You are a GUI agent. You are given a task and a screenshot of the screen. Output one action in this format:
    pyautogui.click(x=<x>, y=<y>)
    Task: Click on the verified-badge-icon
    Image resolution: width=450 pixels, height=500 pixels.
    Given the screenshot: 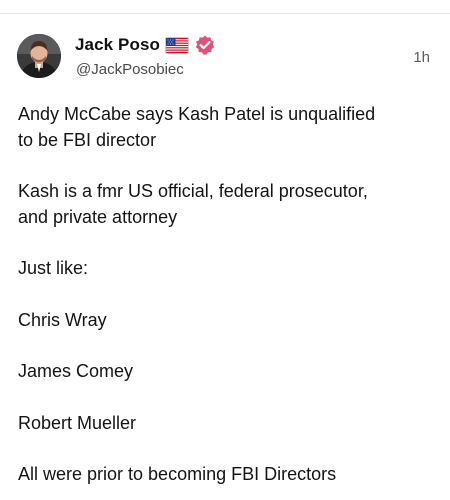 What is the action you would take?
    pyautogui.click(x=205, y=45)
    